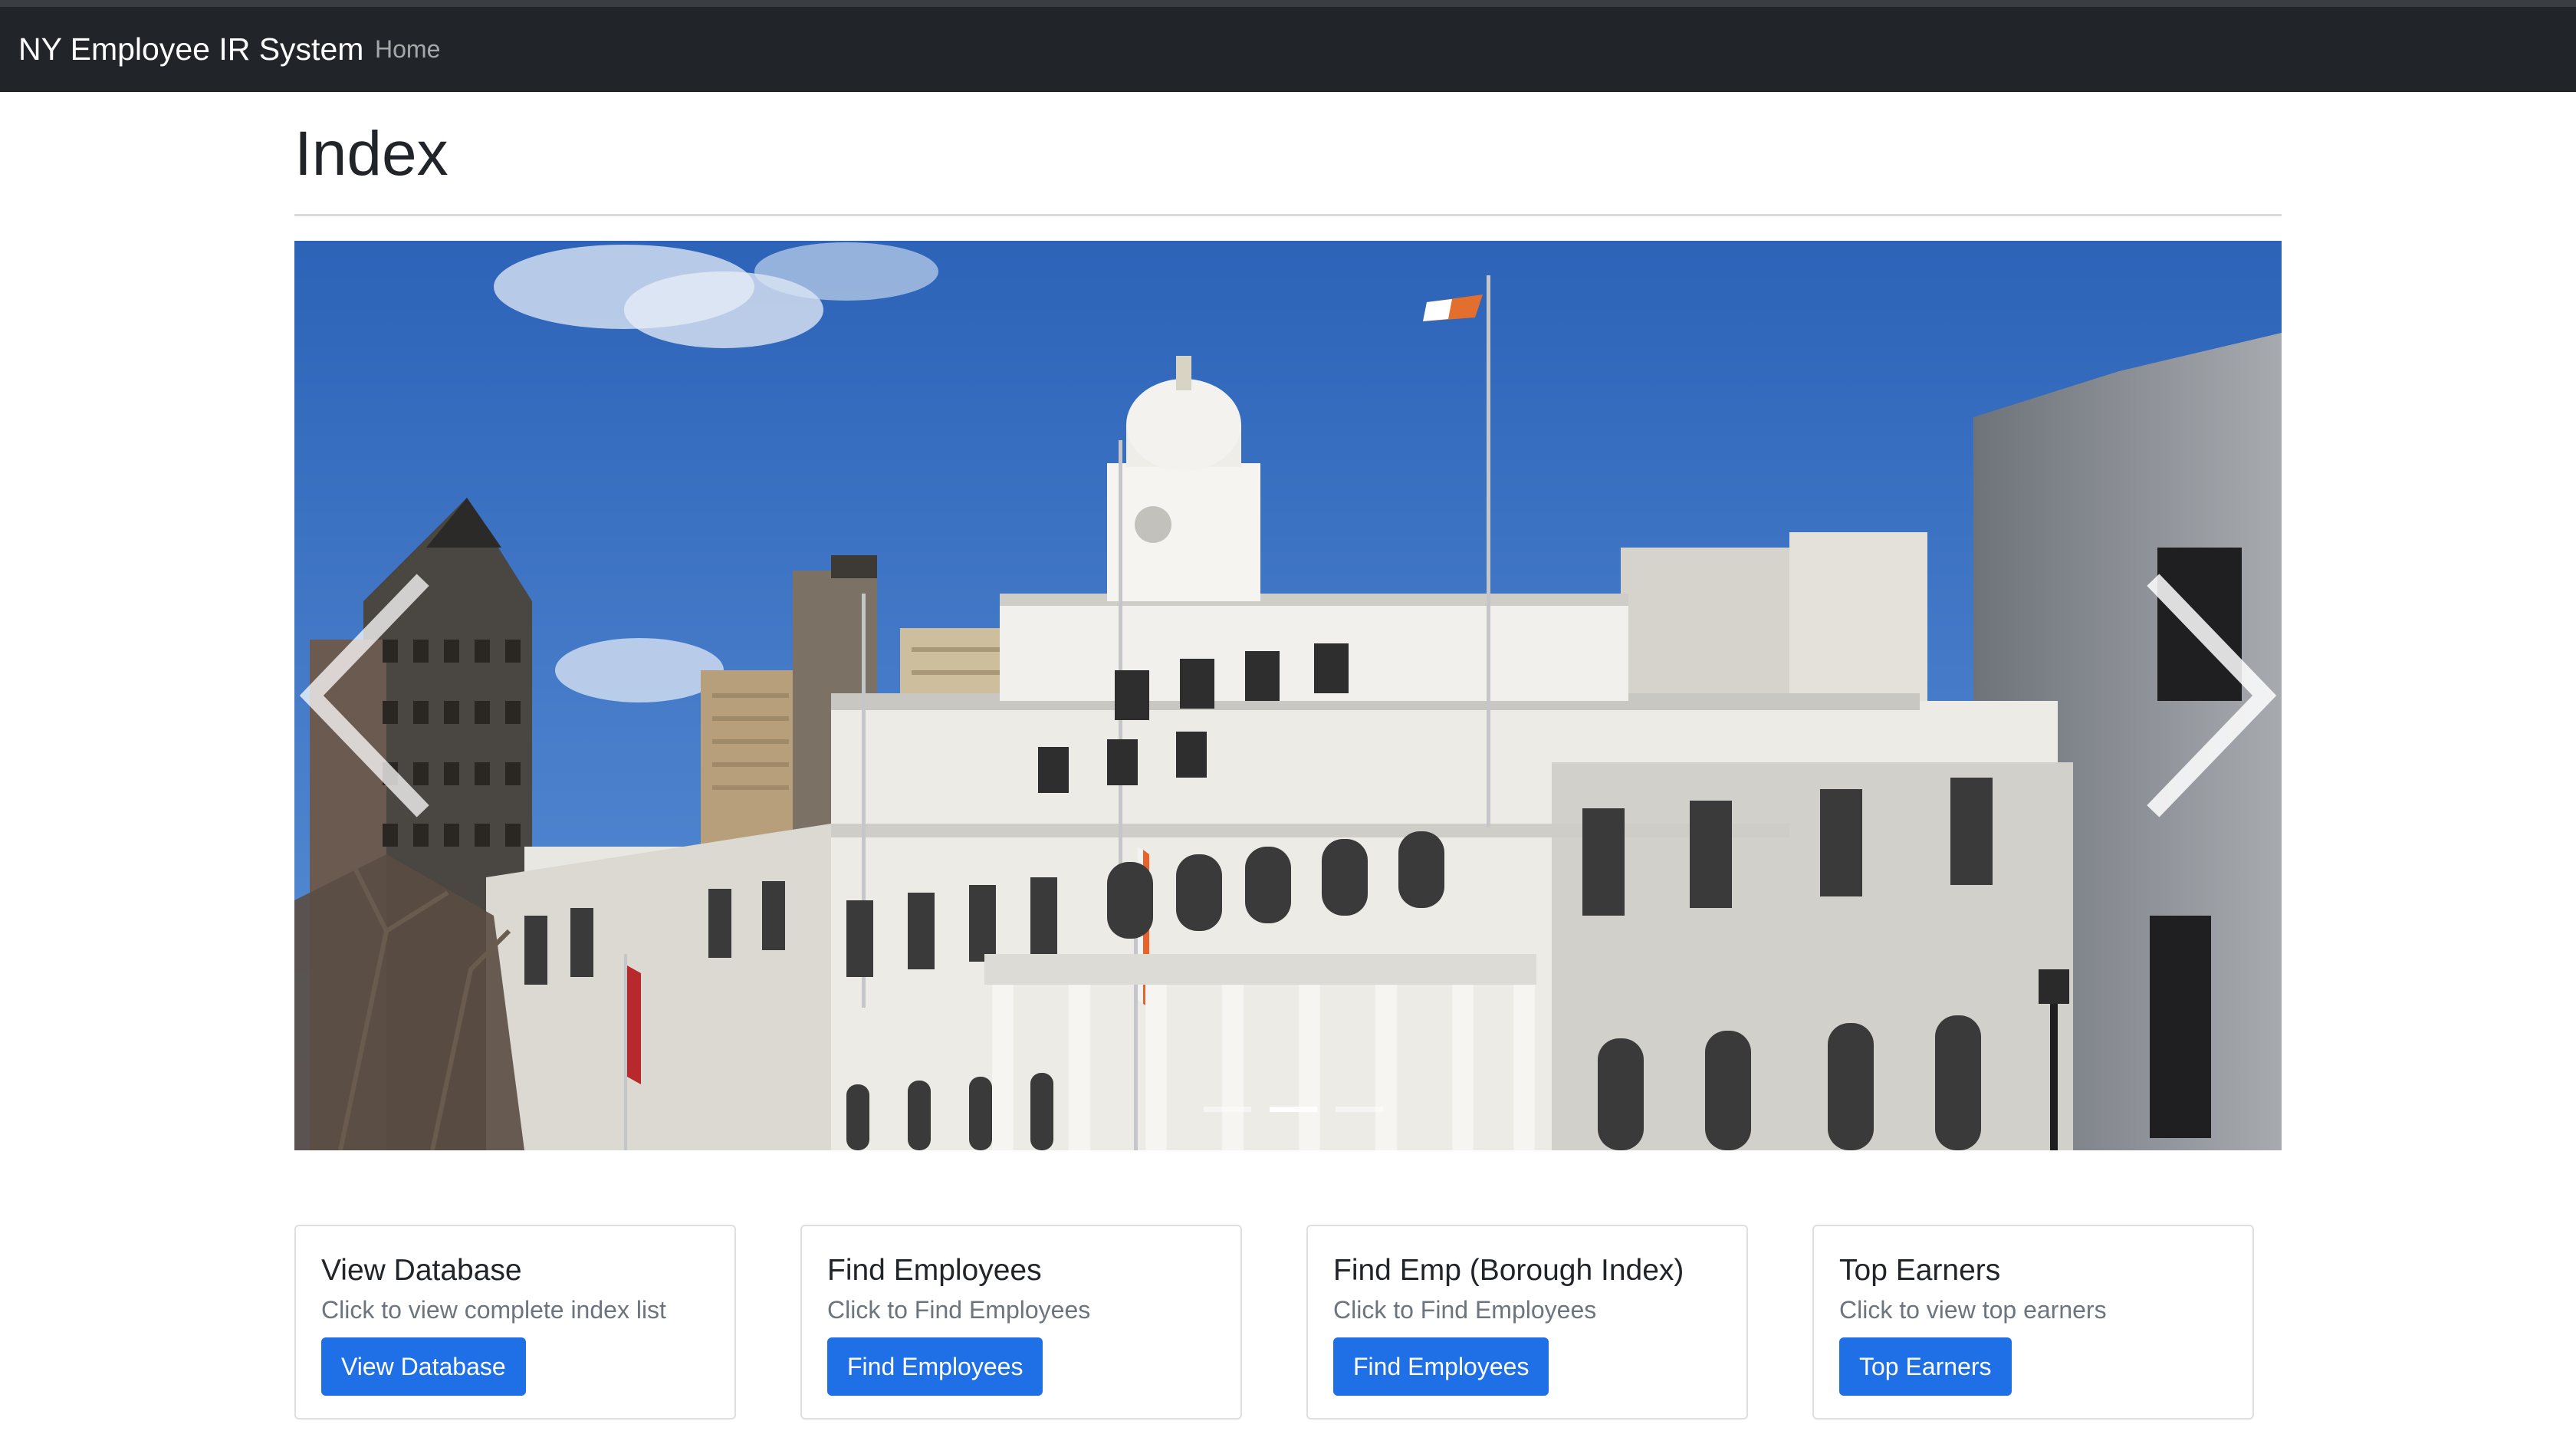 This screenshot has height=1431, width=2576. I want to click on chevron-right-icon, so click(2212, 695).